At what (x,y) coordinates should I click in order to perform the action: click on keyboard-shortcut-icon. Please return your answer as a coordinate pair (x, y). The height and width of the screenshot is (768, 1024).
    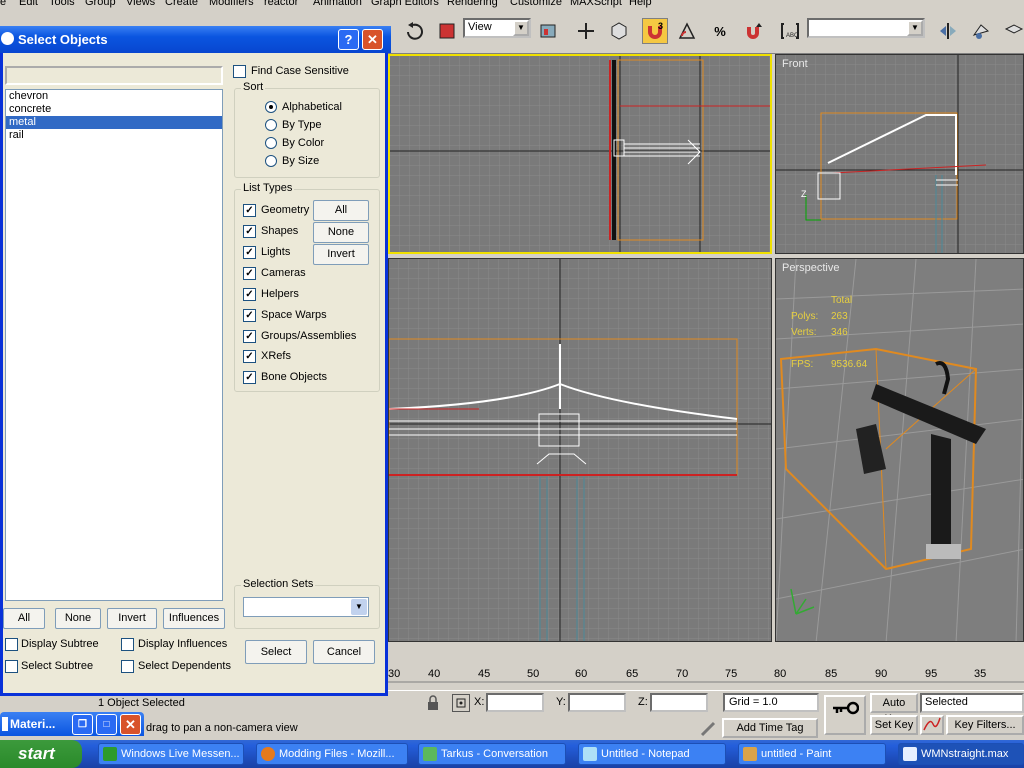
    Looking at the image, I should click on (619, 31).